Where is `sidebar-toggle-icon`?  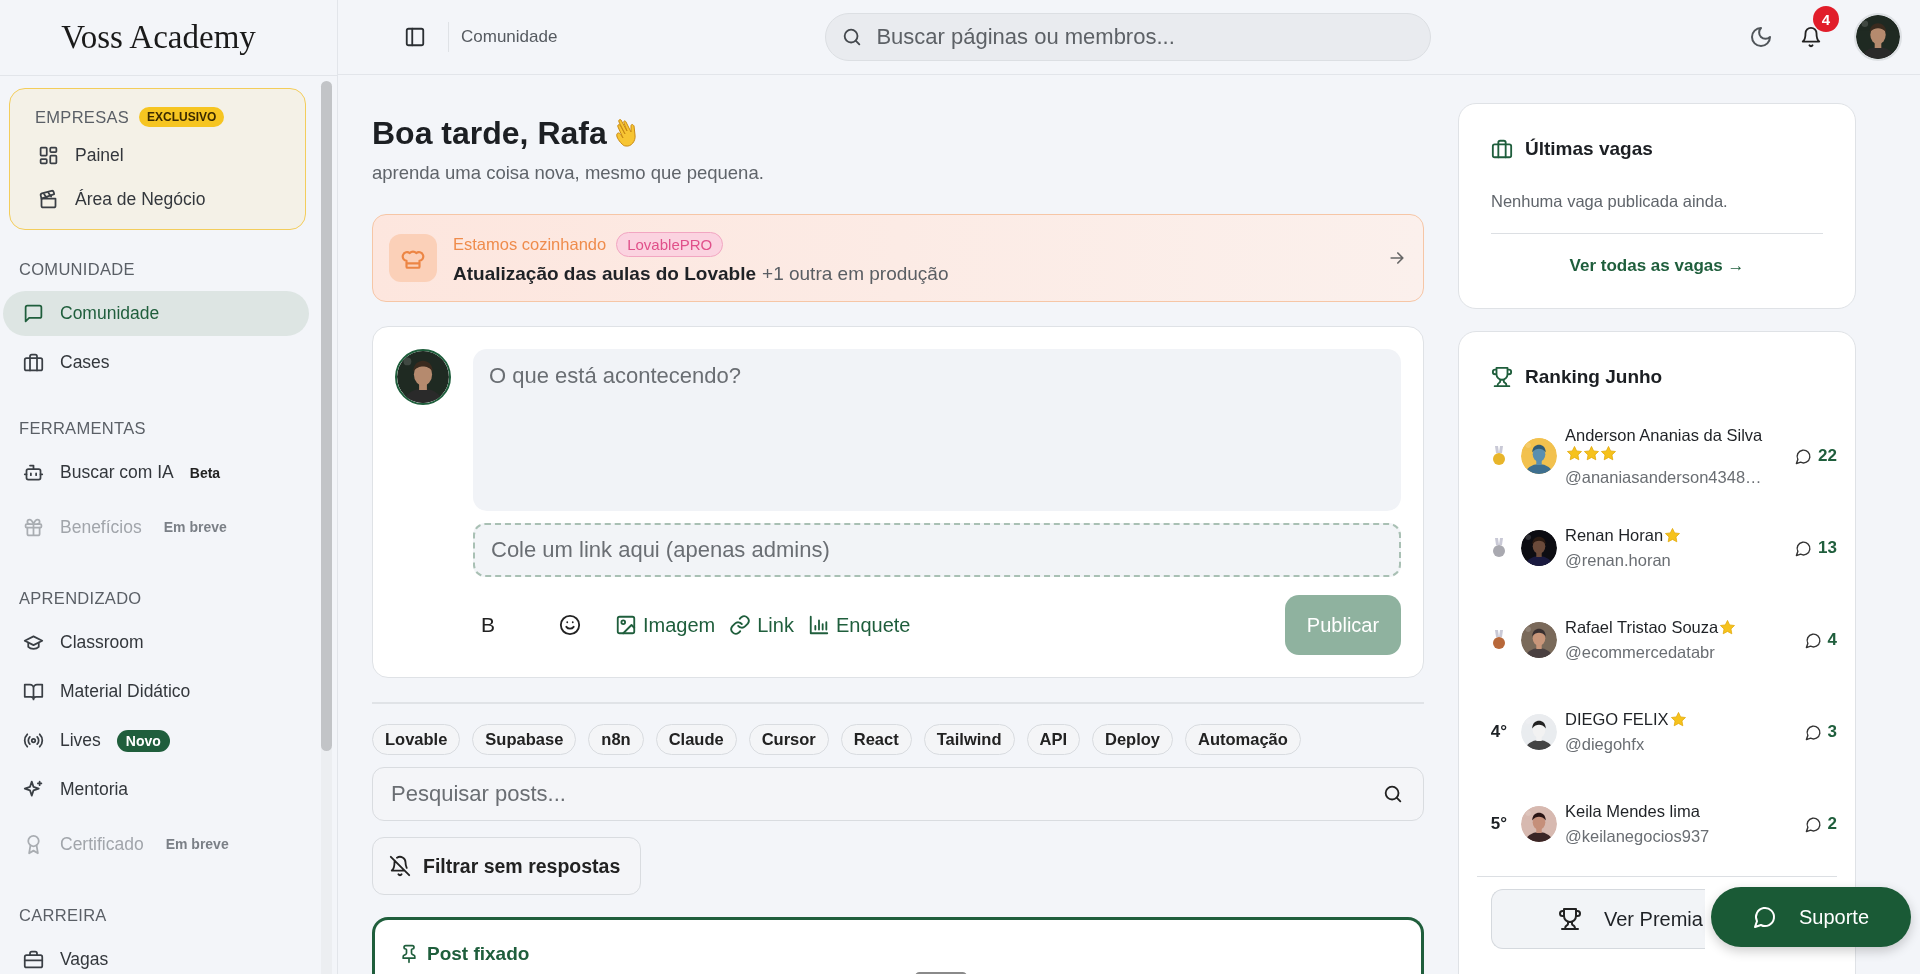
sidebar-toggle-icon is located at coordinates (415, 37).